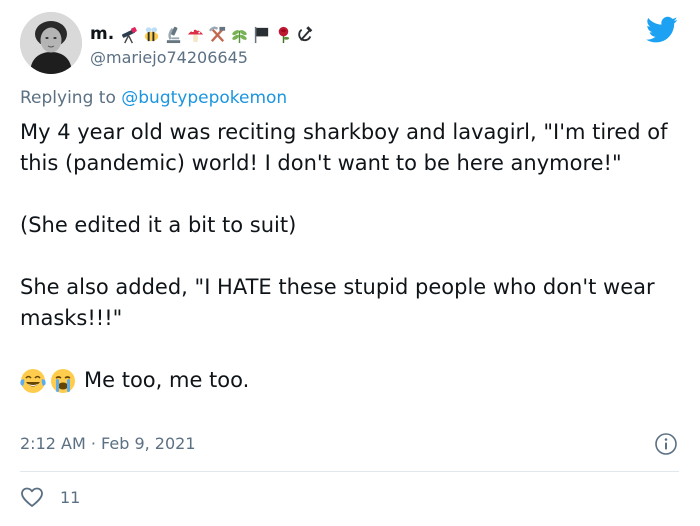 Image resolution: width=700 pixels, height=526 pixels. What do you see at coordinates (305, 34) in the screenshot?
I see `hammer-sickle-emoji` at bounding box center [305, 34].